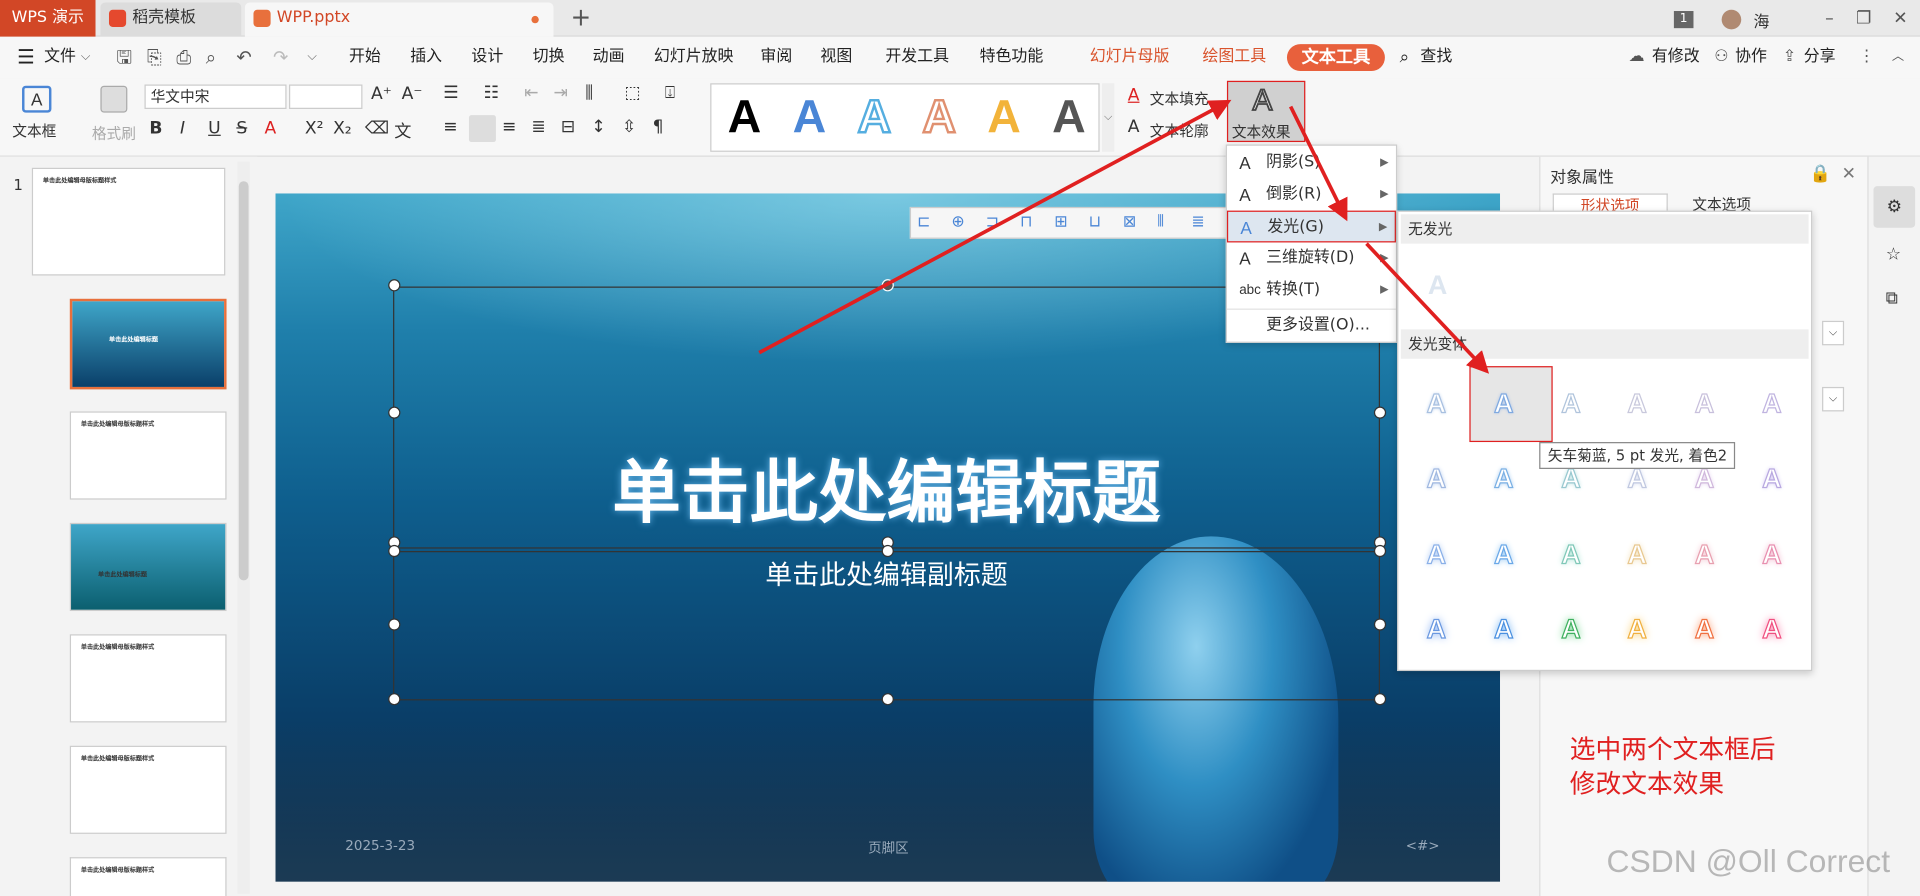 The image size is (1920, 896). What do you see at coordinates (1427, 308) in the screenshot?
I see `arrow-to-glow-variant` at bounding box center [1427, 308].